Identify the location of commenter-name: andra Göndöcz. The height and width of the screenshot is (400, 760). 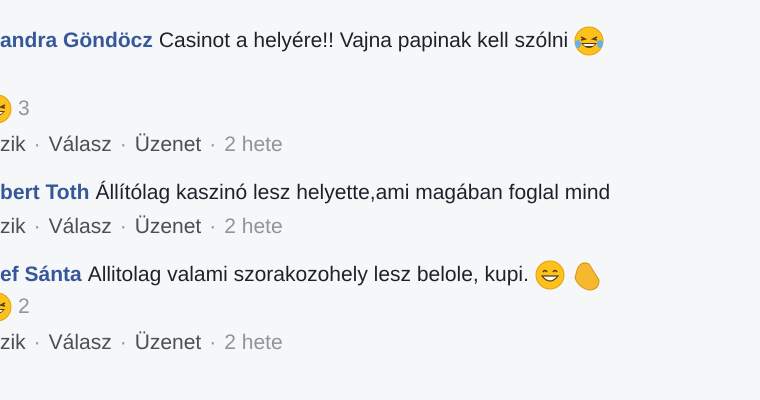
(76, 41).